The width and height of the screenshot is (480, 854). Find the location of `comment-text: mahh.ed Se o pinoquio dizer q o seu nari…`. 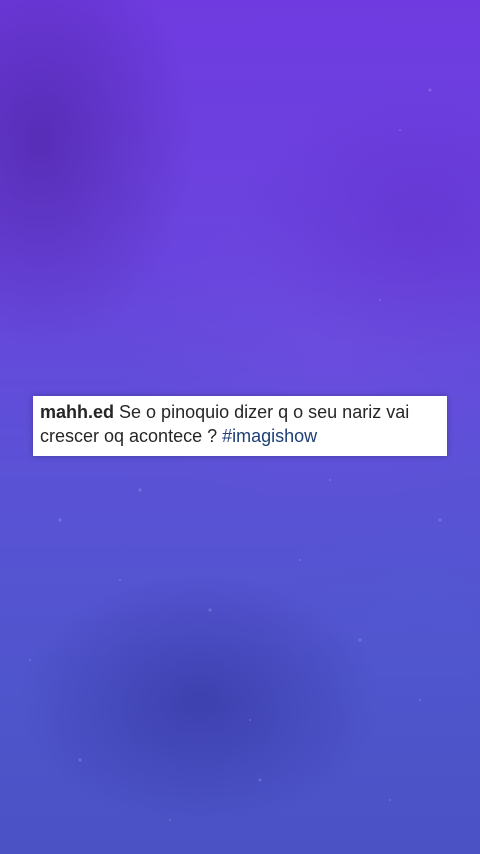

comment-text: mahh.ed Se o pinoquio dizer q o seu nari… is located at coordinates (240, 424).